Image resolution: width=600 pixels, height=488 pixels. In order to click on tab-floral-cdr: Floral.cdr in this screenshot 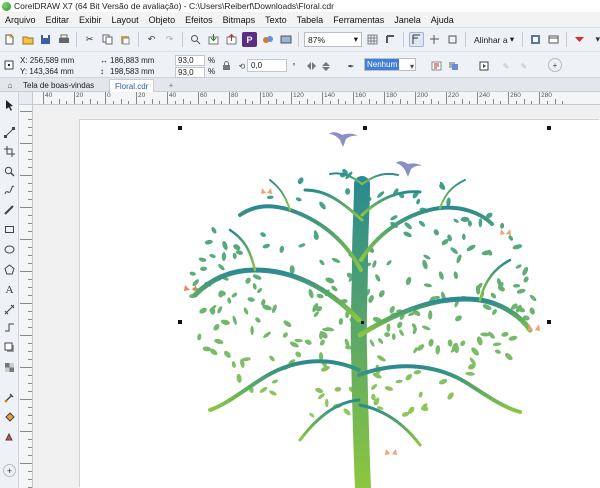, I will do `click(132, 85)`.